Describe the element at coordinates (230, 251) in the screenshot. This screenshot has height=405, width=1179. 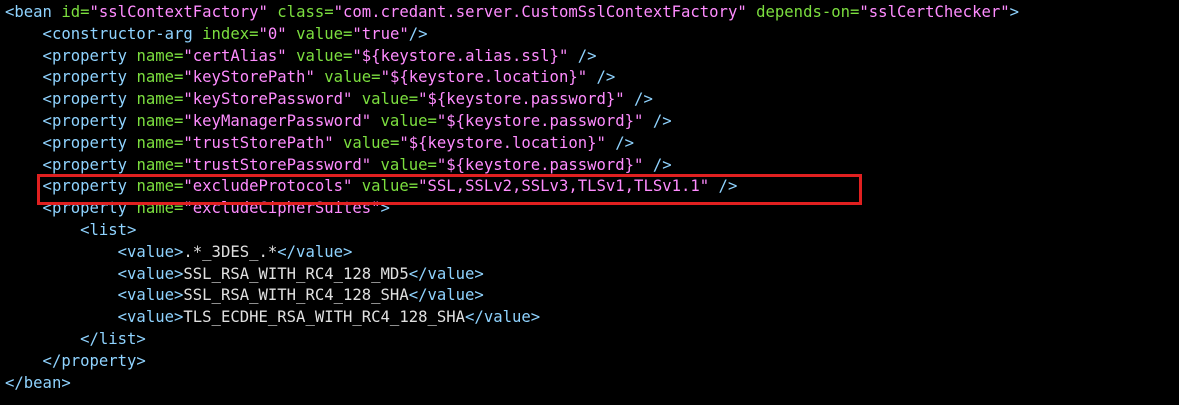
I see `code-token-text: .*_3DES_.*` at that location.